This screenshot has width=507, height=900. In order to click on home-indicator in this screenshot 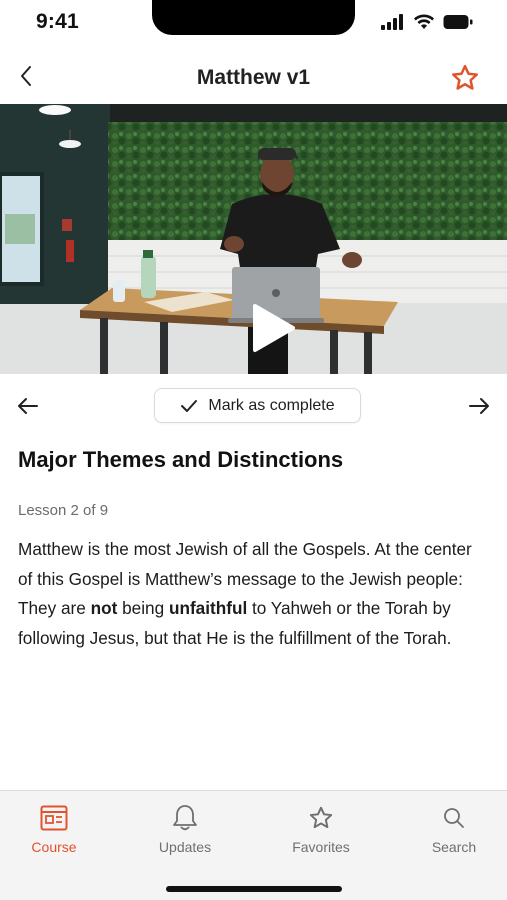, I will do `click(254, 889)`.